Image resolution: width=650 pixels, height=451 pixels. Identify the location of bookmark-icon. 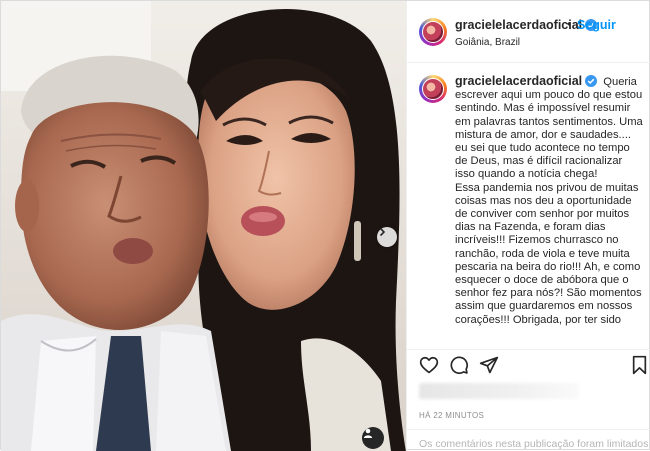
(639, 365).